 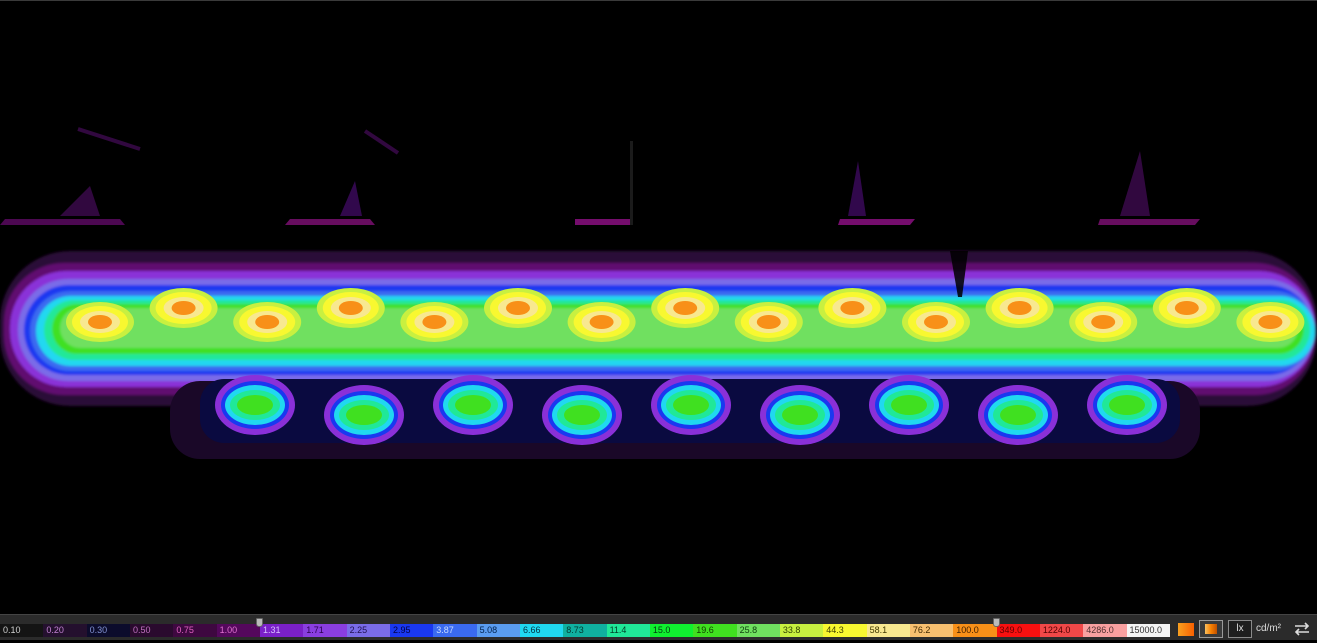 I want to click on gradient-toggle-button, so click(x=1186, y=629).